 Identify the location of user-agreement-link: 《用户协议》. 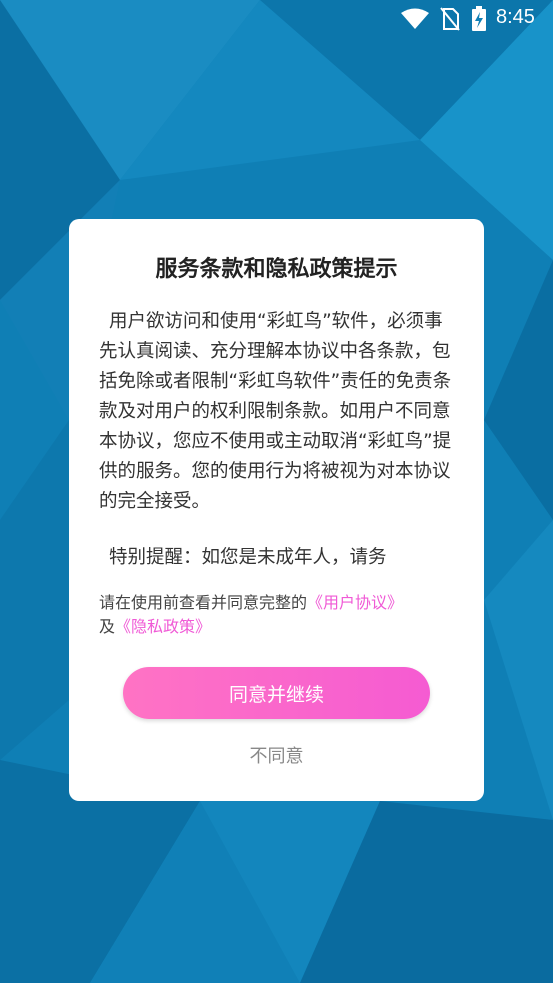
(355, 602).